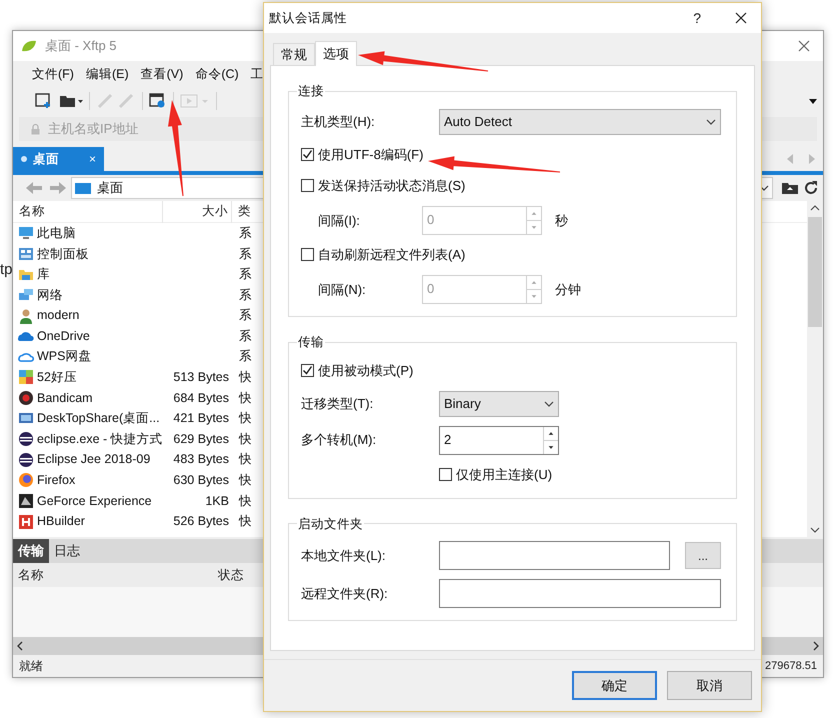 This screenshot has width=834, height=718. Describe the element at coordinates (231, 575) in the screenshot. I see `column-header: 状态` at that location.